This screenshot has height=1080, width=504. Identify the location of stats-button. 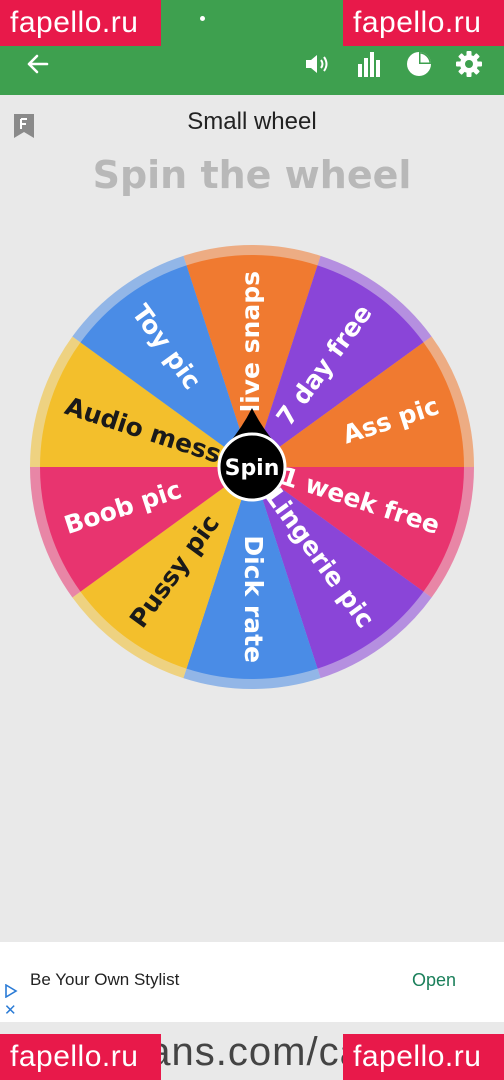
(369, 64).